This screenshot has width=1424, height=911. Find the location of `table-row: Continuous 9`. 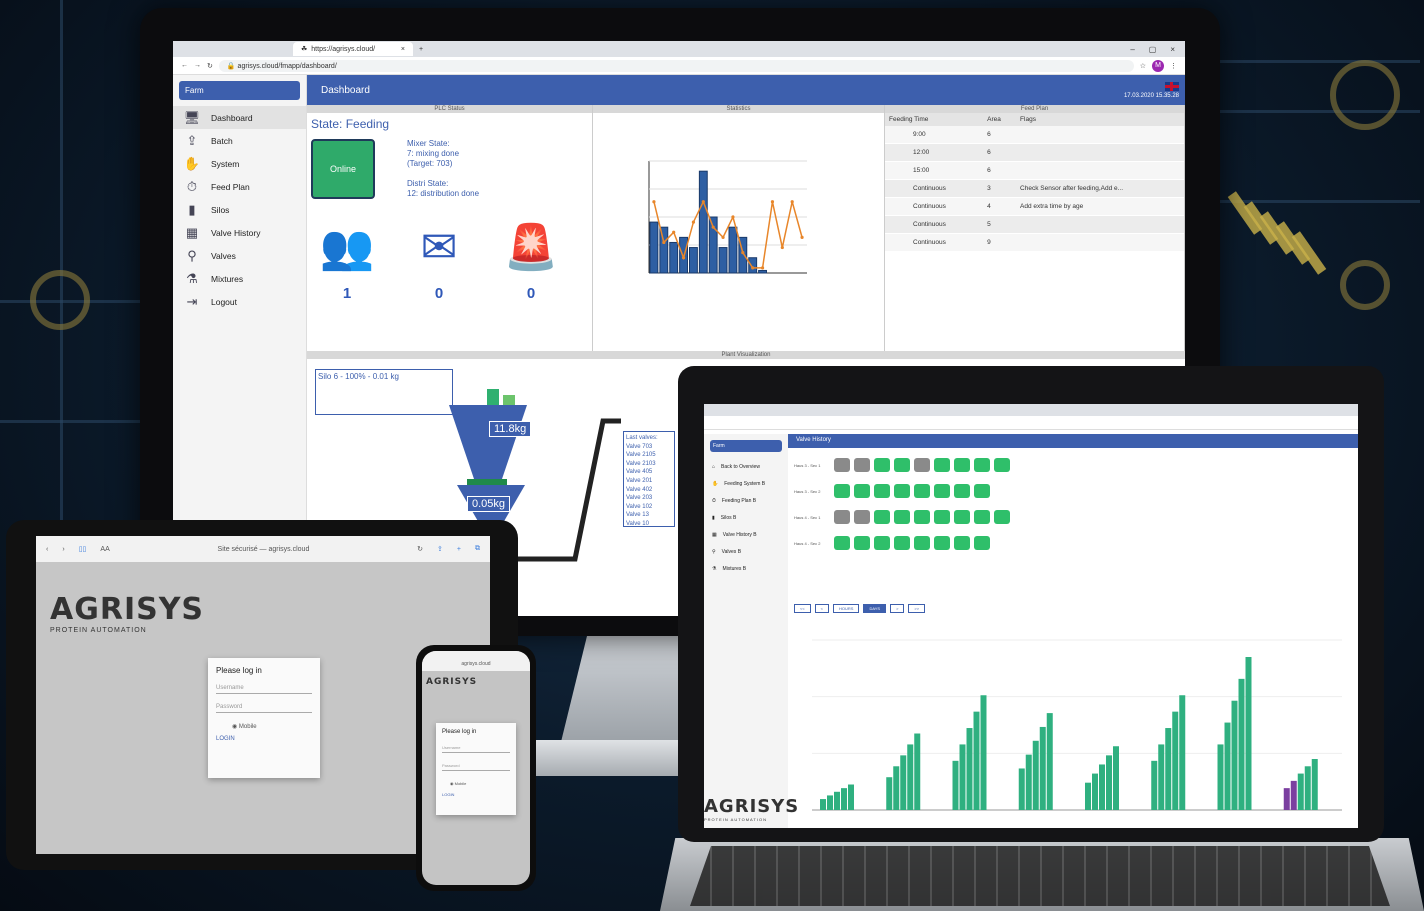

table-row: Continuous 9 is located at coordinates (1034, 242).